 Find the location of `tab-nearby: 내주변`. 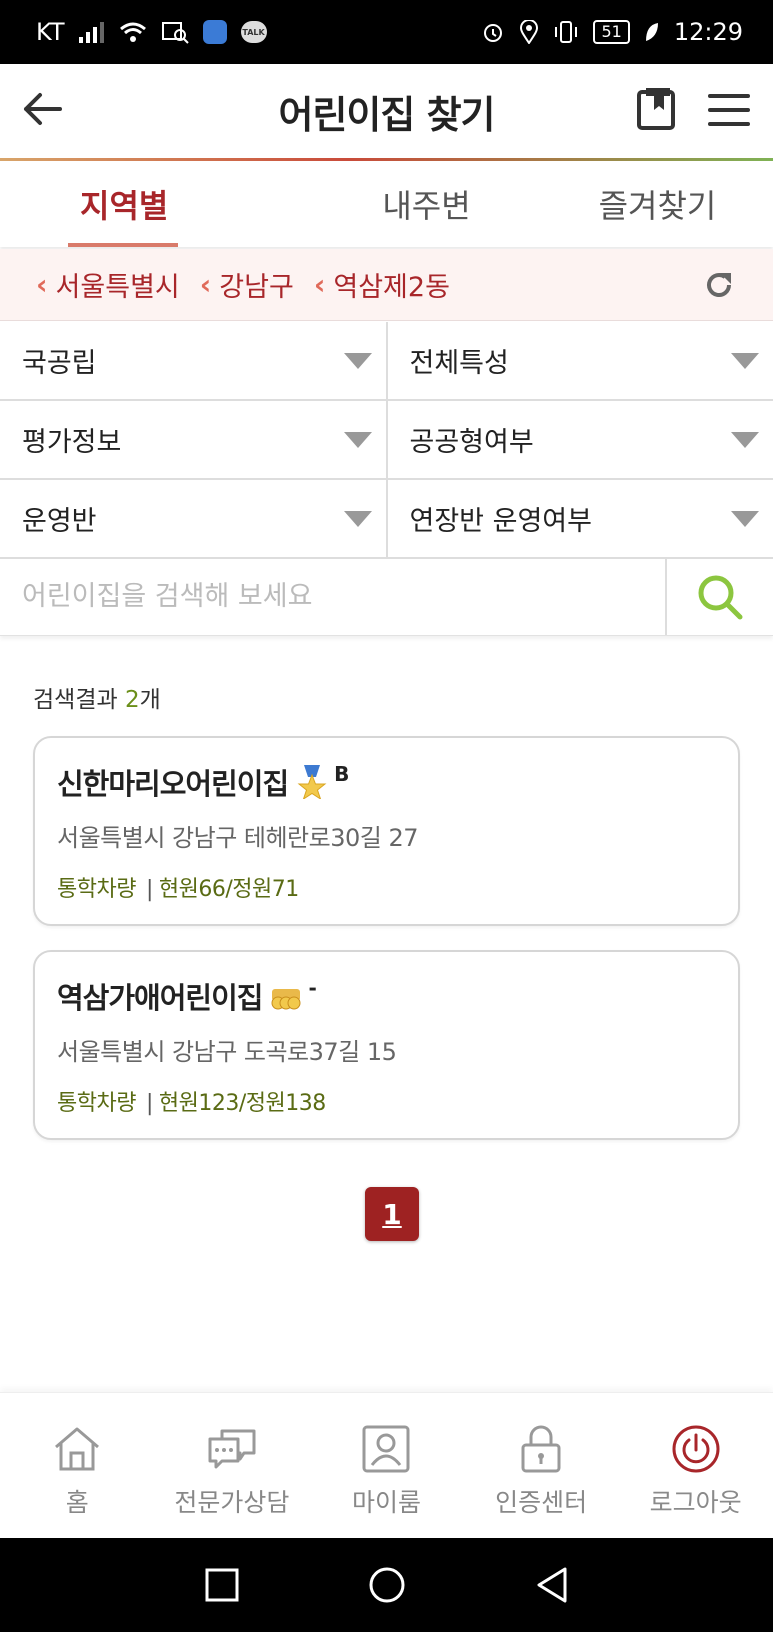

tab-nearby: 내주변 is located at coordinates (426, 204).